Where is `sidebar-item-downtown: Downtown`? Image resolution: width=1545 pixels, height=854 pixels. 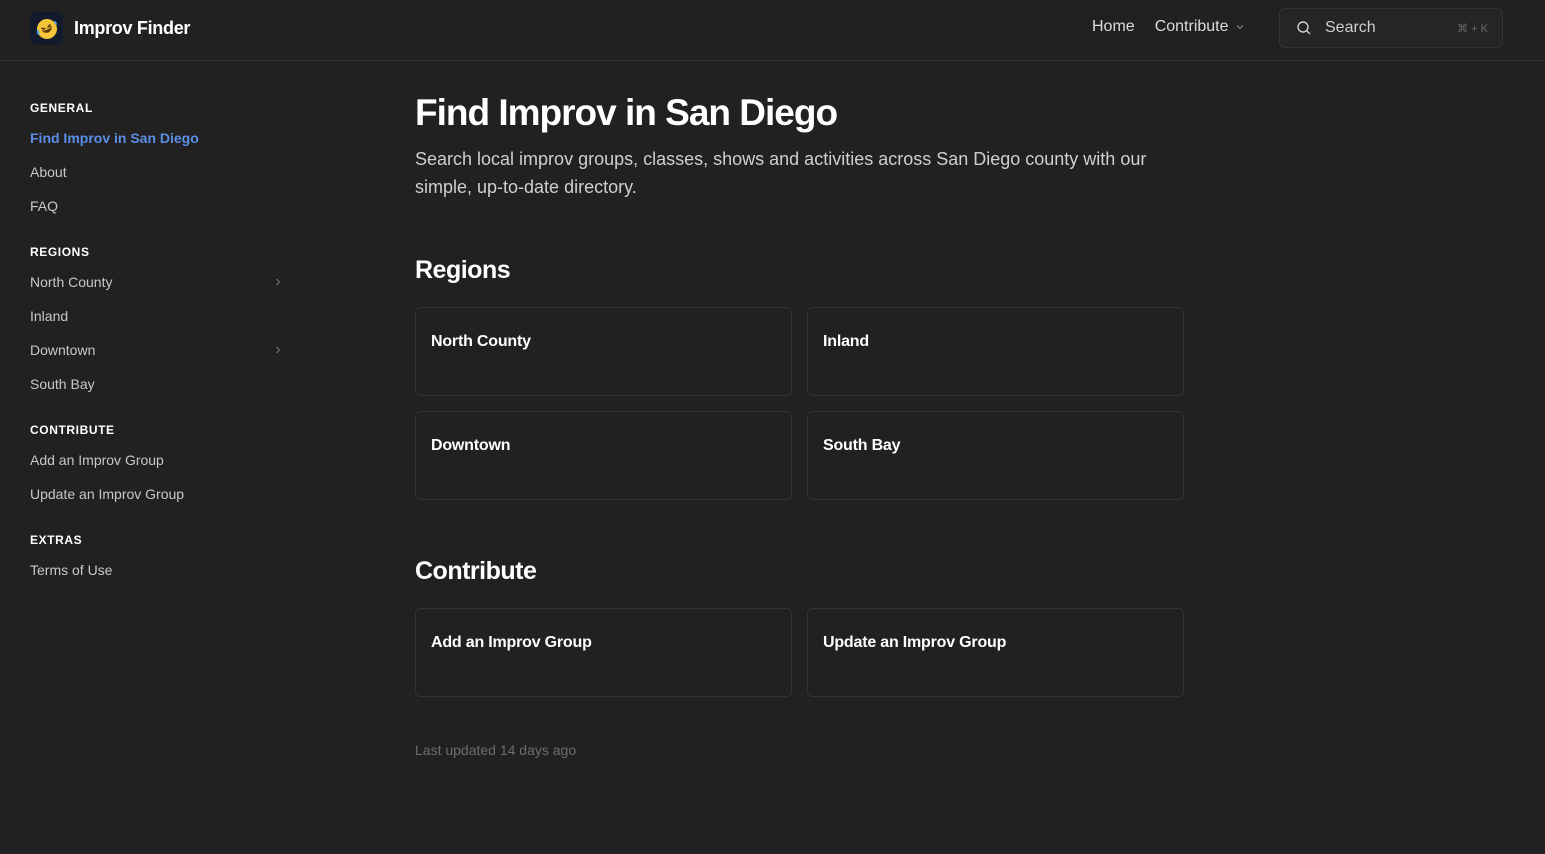 sidebar-item-downtown: Downtown is located at coordinates (158, 351).